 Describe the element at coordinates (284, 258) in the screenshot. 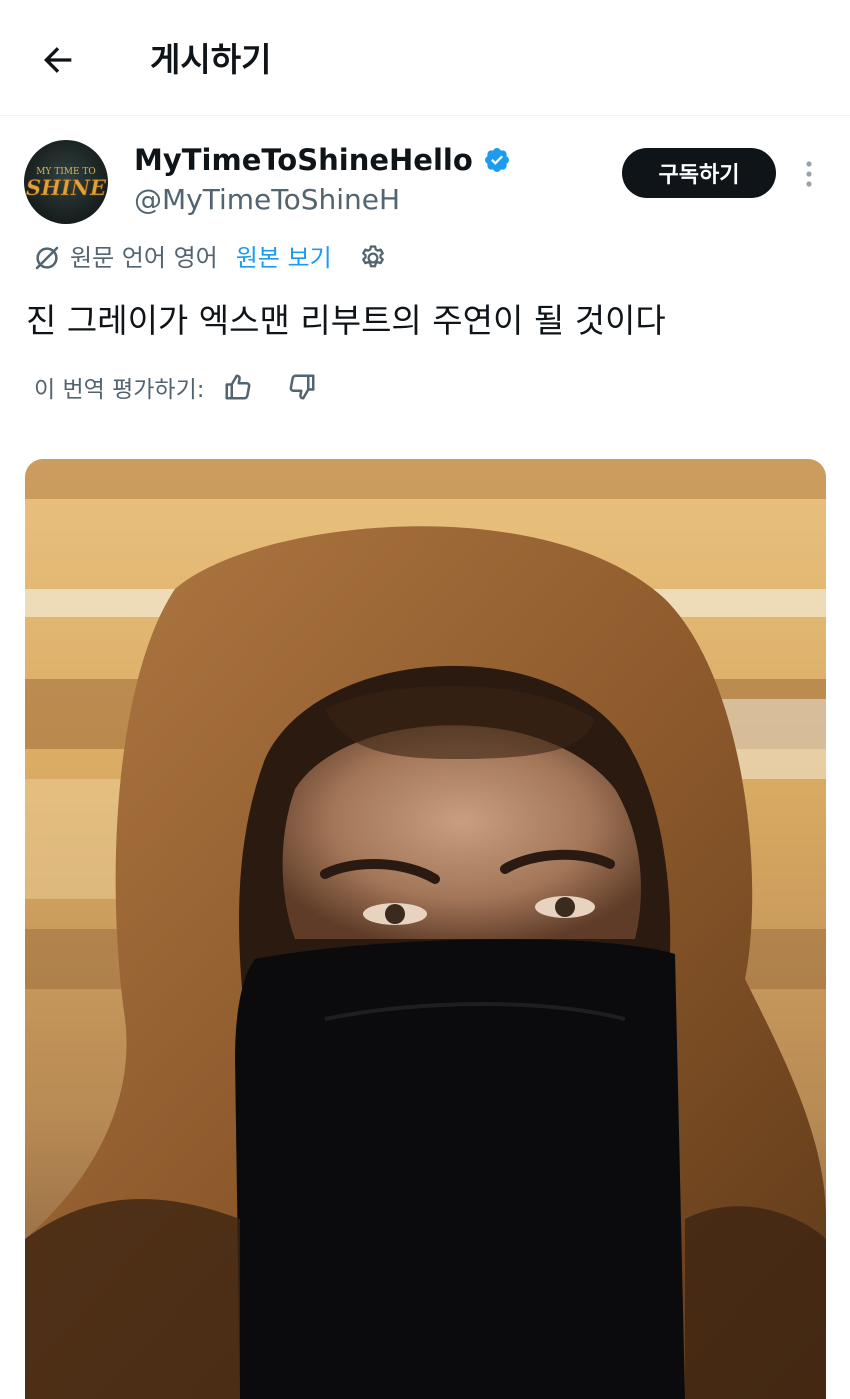

I see `show-original-link: 원본 보기` at that location.